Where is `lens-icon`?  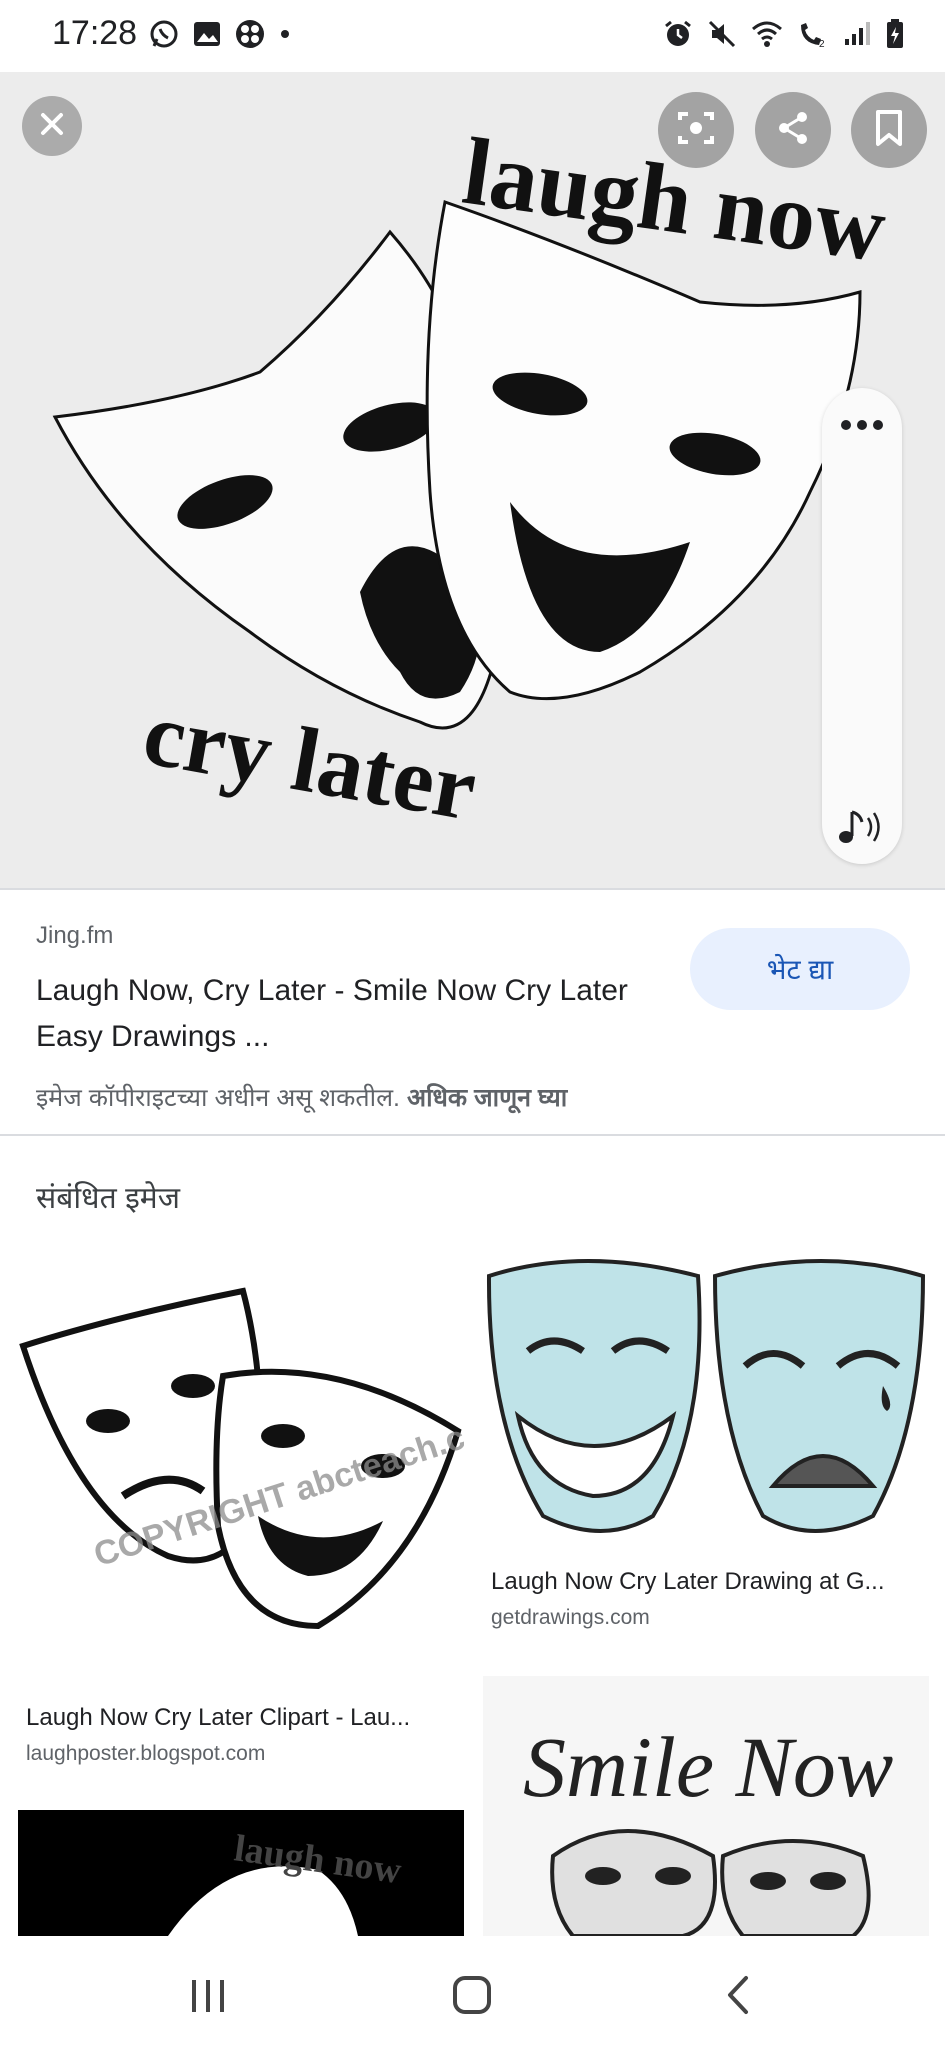
lens-icon is located at coordinates (696, 130).